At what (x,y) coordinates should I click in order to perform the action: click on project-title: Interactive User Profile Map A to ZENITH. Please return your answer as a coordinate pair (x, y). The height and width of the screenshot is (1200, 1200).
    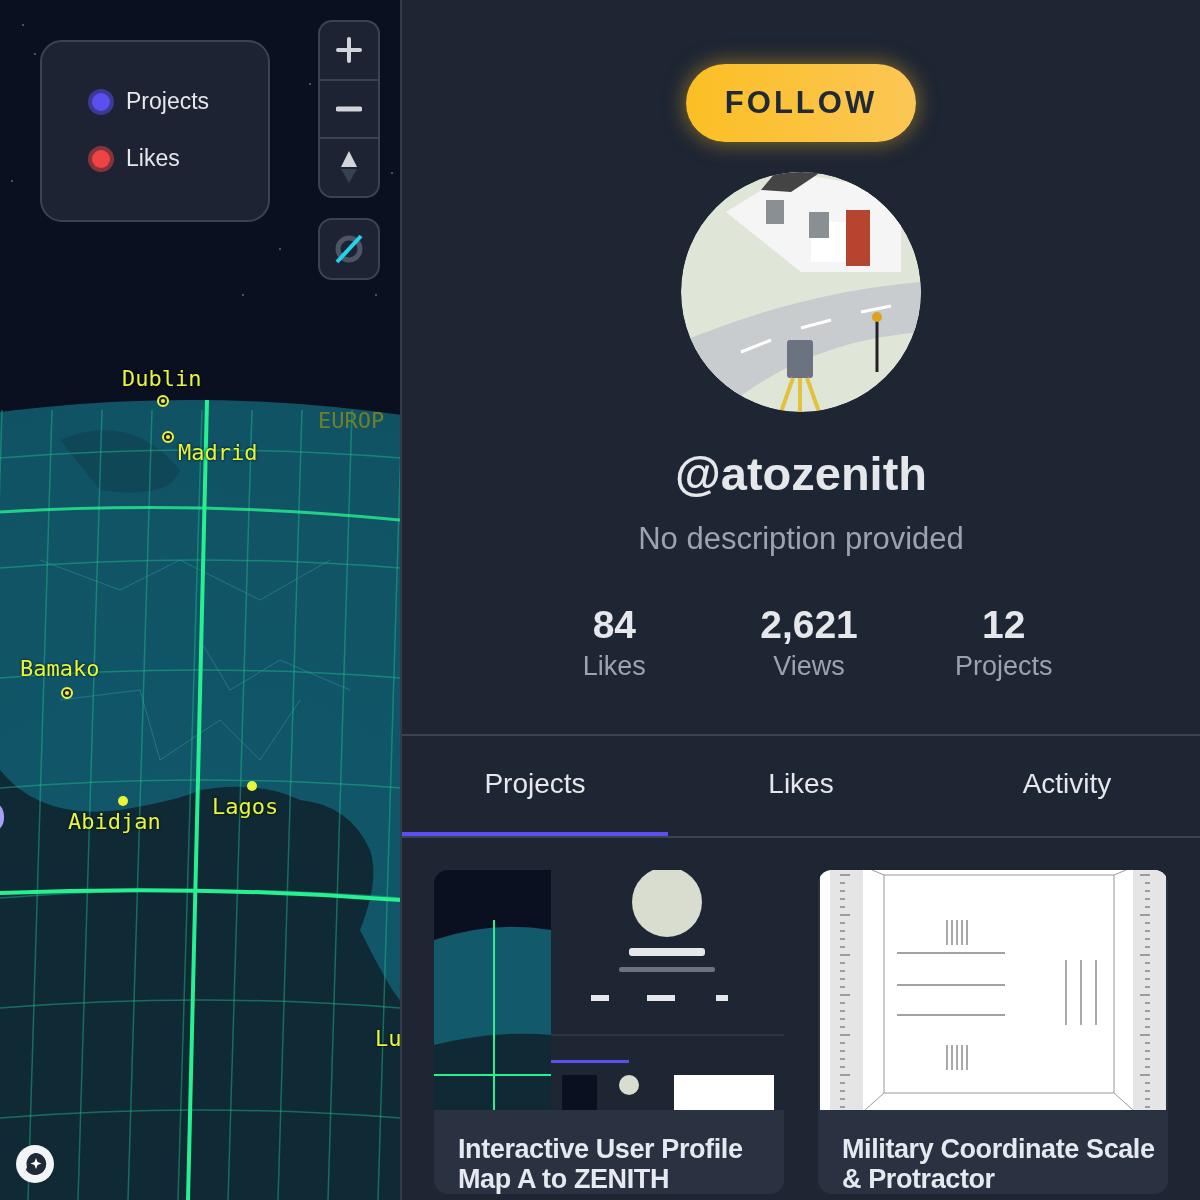
    Looking at the image, I should click on (609, 1152).